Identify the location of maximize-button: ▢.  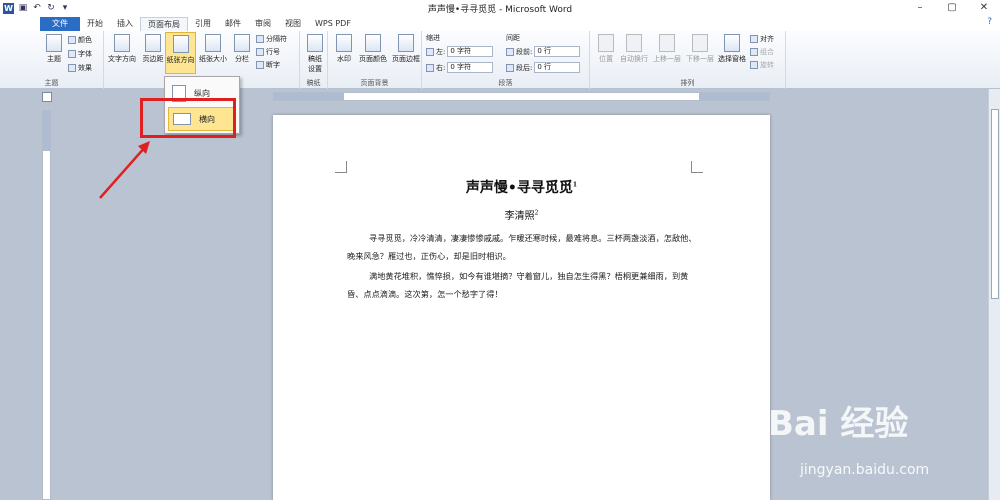
(952, 8).